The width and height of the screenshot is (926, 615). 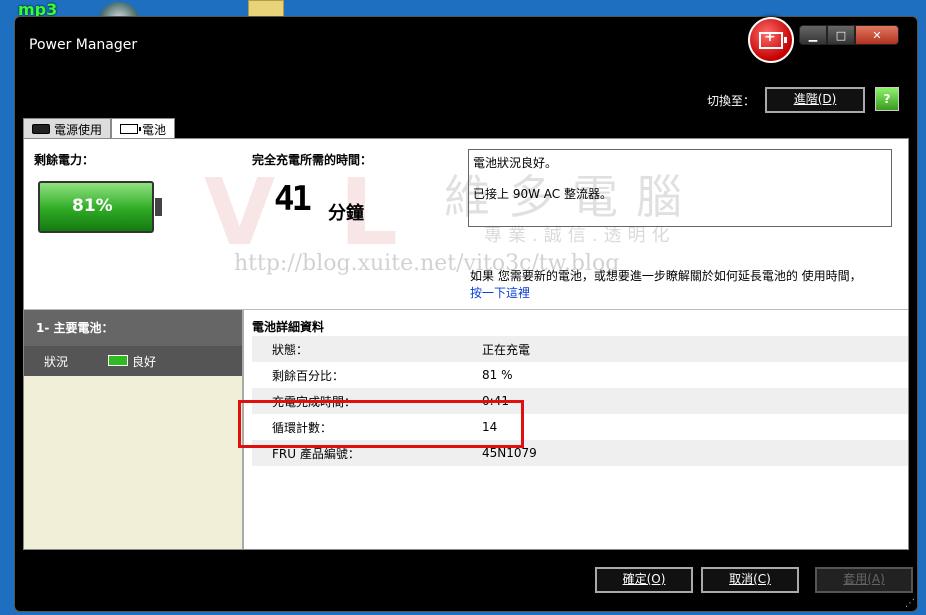 I want to click on switch-to-label: 切換至：, so click(x=731, y=101).